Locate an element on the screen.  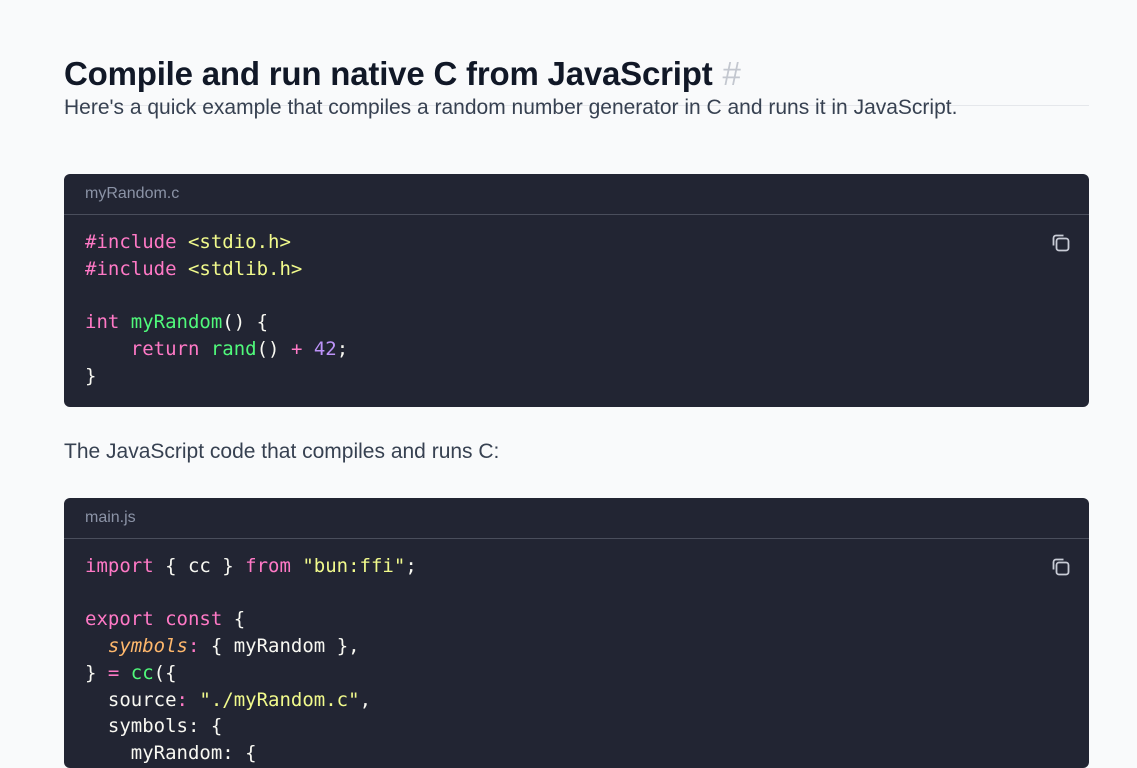
code-line: } is located at coordinates (91, 375).